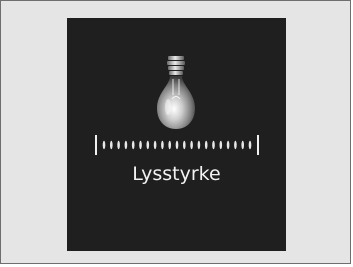 This screenshot has height=267, width=353. I want to click on light-bulb-icon, so click(176, 92).